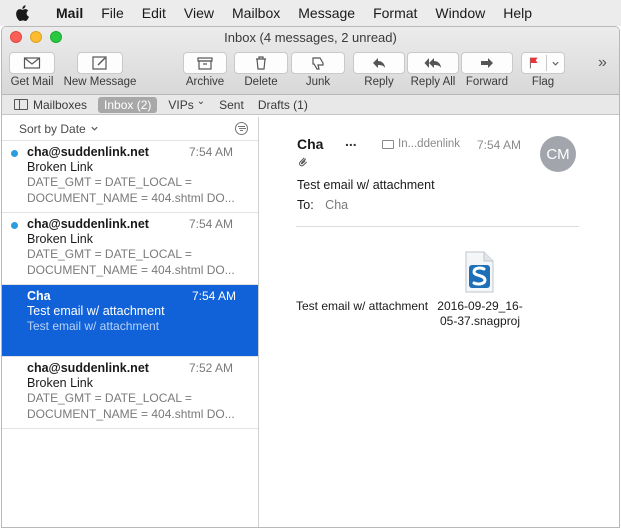 Image resolution: width=621 pixels, height=528 pixels. Describe the element at coordinates (460, 13) in the screenshot. I see `menu-window: Window` at that location.